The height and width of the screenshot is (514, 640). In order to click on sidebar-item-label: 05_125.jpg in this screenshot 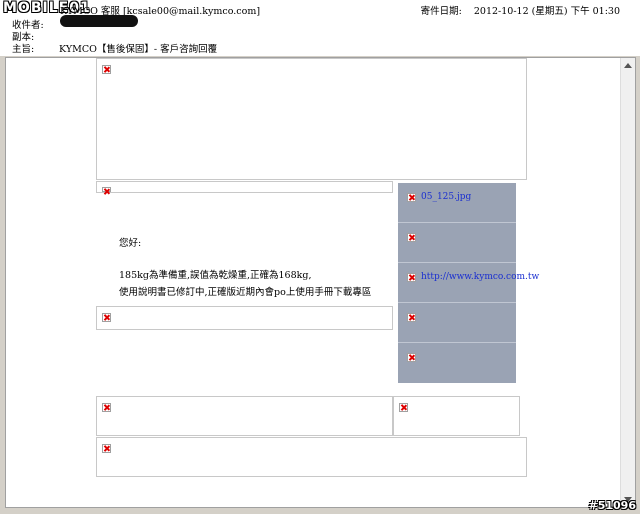, I will do `click(446, 197)`.